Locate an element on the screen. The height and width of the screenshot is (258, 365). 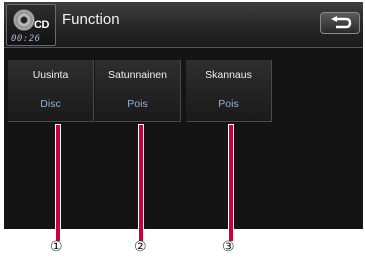
random-value: Pois is located at coordinates (137, 104).